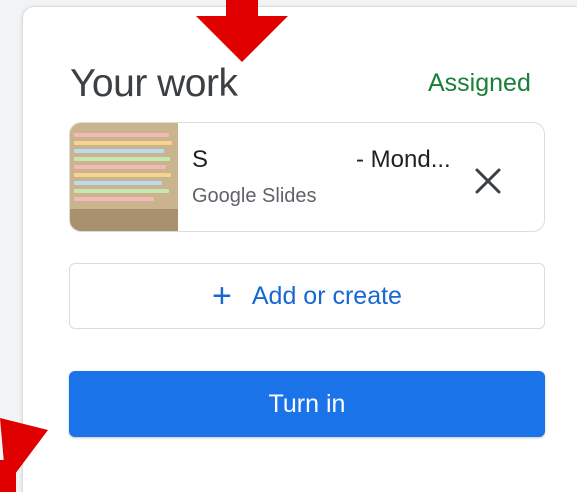 This screenshot has height=492, width=577. What do you see at coordinates (307, 404) in the screenshot?
I see `turn-in-button: Turn in` at bounding box center [307, 404].